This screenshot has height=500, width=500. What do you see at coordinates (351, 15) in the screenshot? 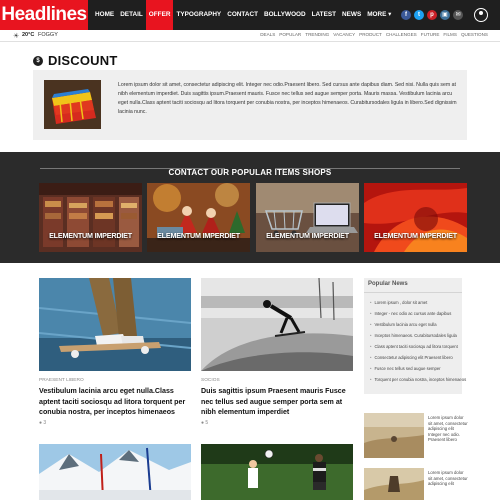
I see `nav-news: NEWS` at bounding box center [351, 15].